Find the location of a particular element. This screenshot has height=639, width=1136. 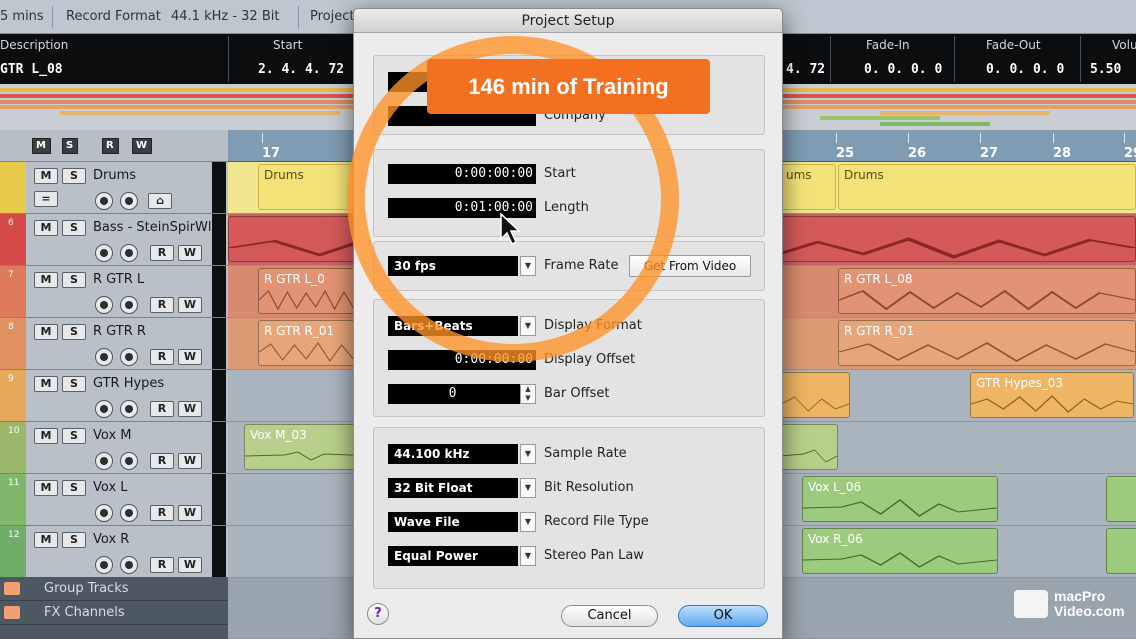

track-name: Drums is located at coordinates (152, 175).